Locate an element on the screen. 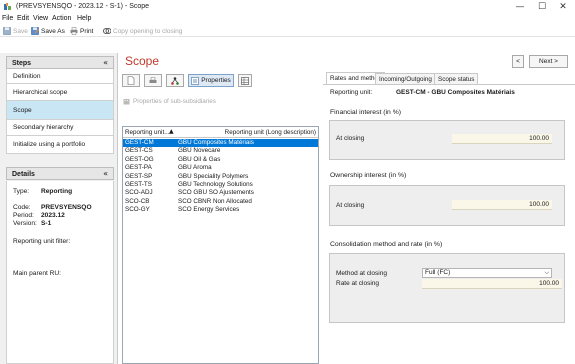 The image size is (575, 364). table-row: SCO-ADJ SCO GBU SO Ajustements is located at coordinates (220, 193).